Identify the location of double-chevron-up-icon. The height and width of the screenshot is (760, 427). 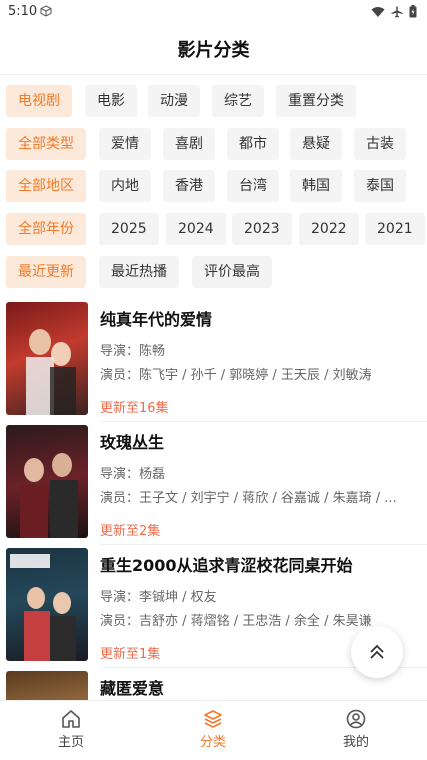
(377, 651).